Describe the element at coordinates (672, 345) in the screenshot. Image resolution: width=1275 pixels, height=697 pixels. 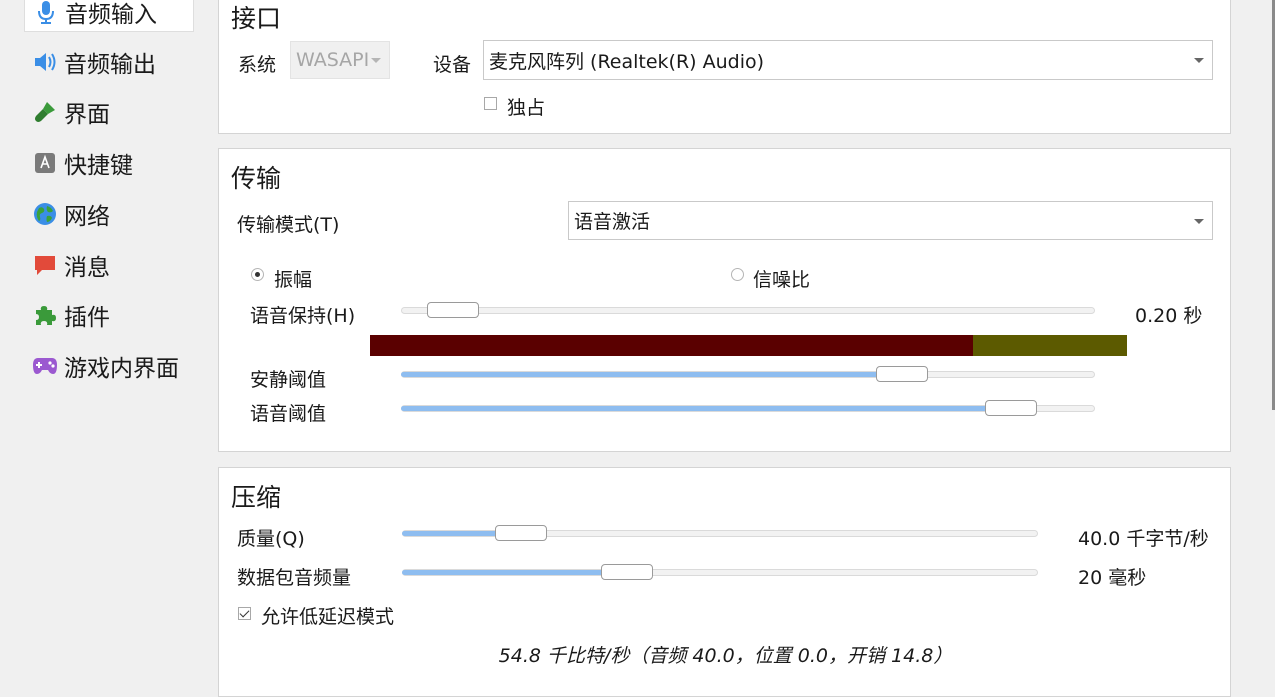
I see `vad-silence-segment` at that location.